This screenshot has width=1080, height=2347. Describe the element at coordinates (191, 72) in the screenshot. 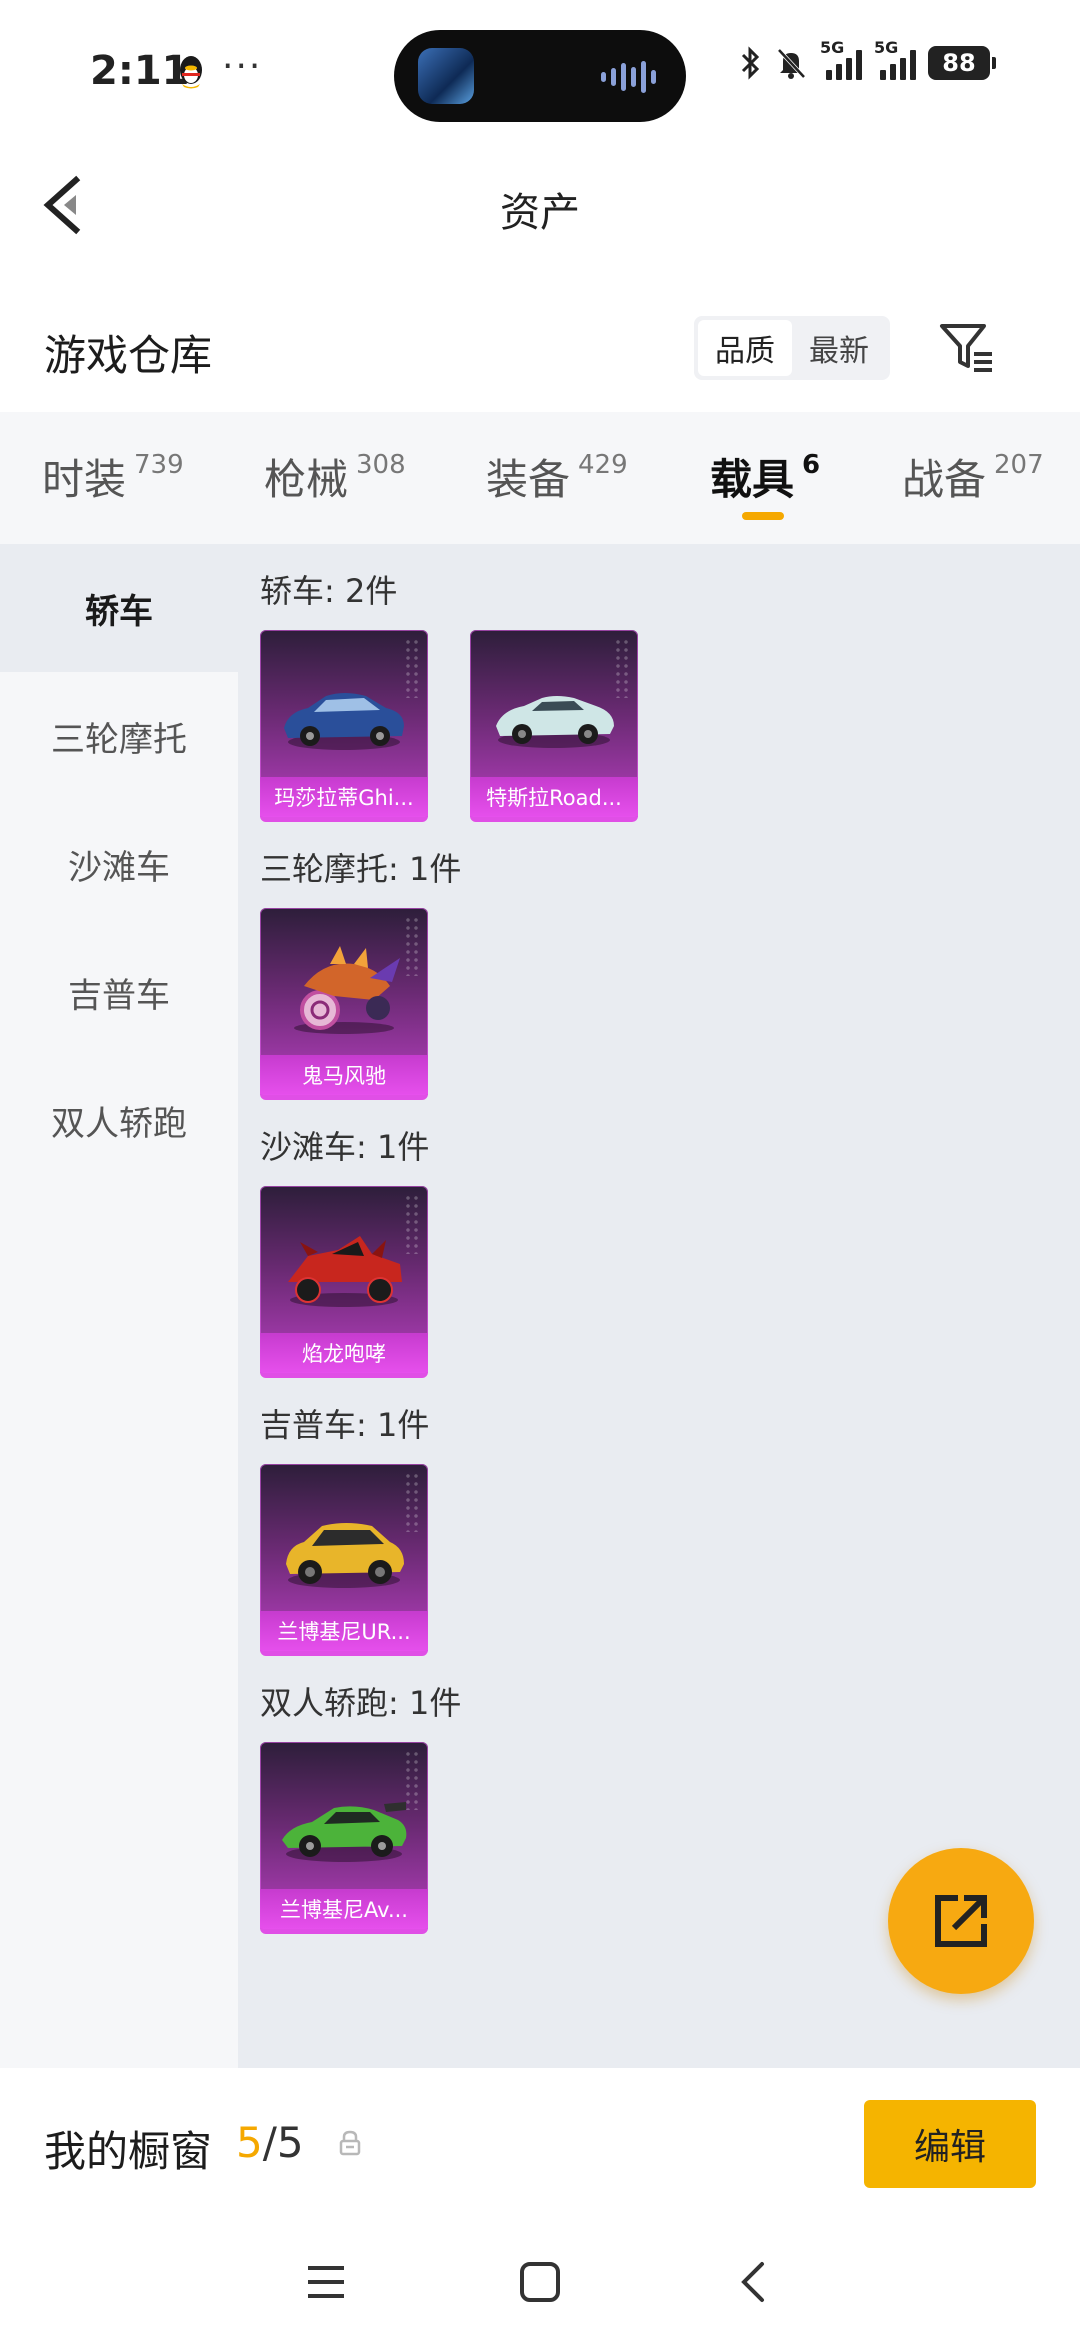

I see `qq-penguin-icon` at that location.